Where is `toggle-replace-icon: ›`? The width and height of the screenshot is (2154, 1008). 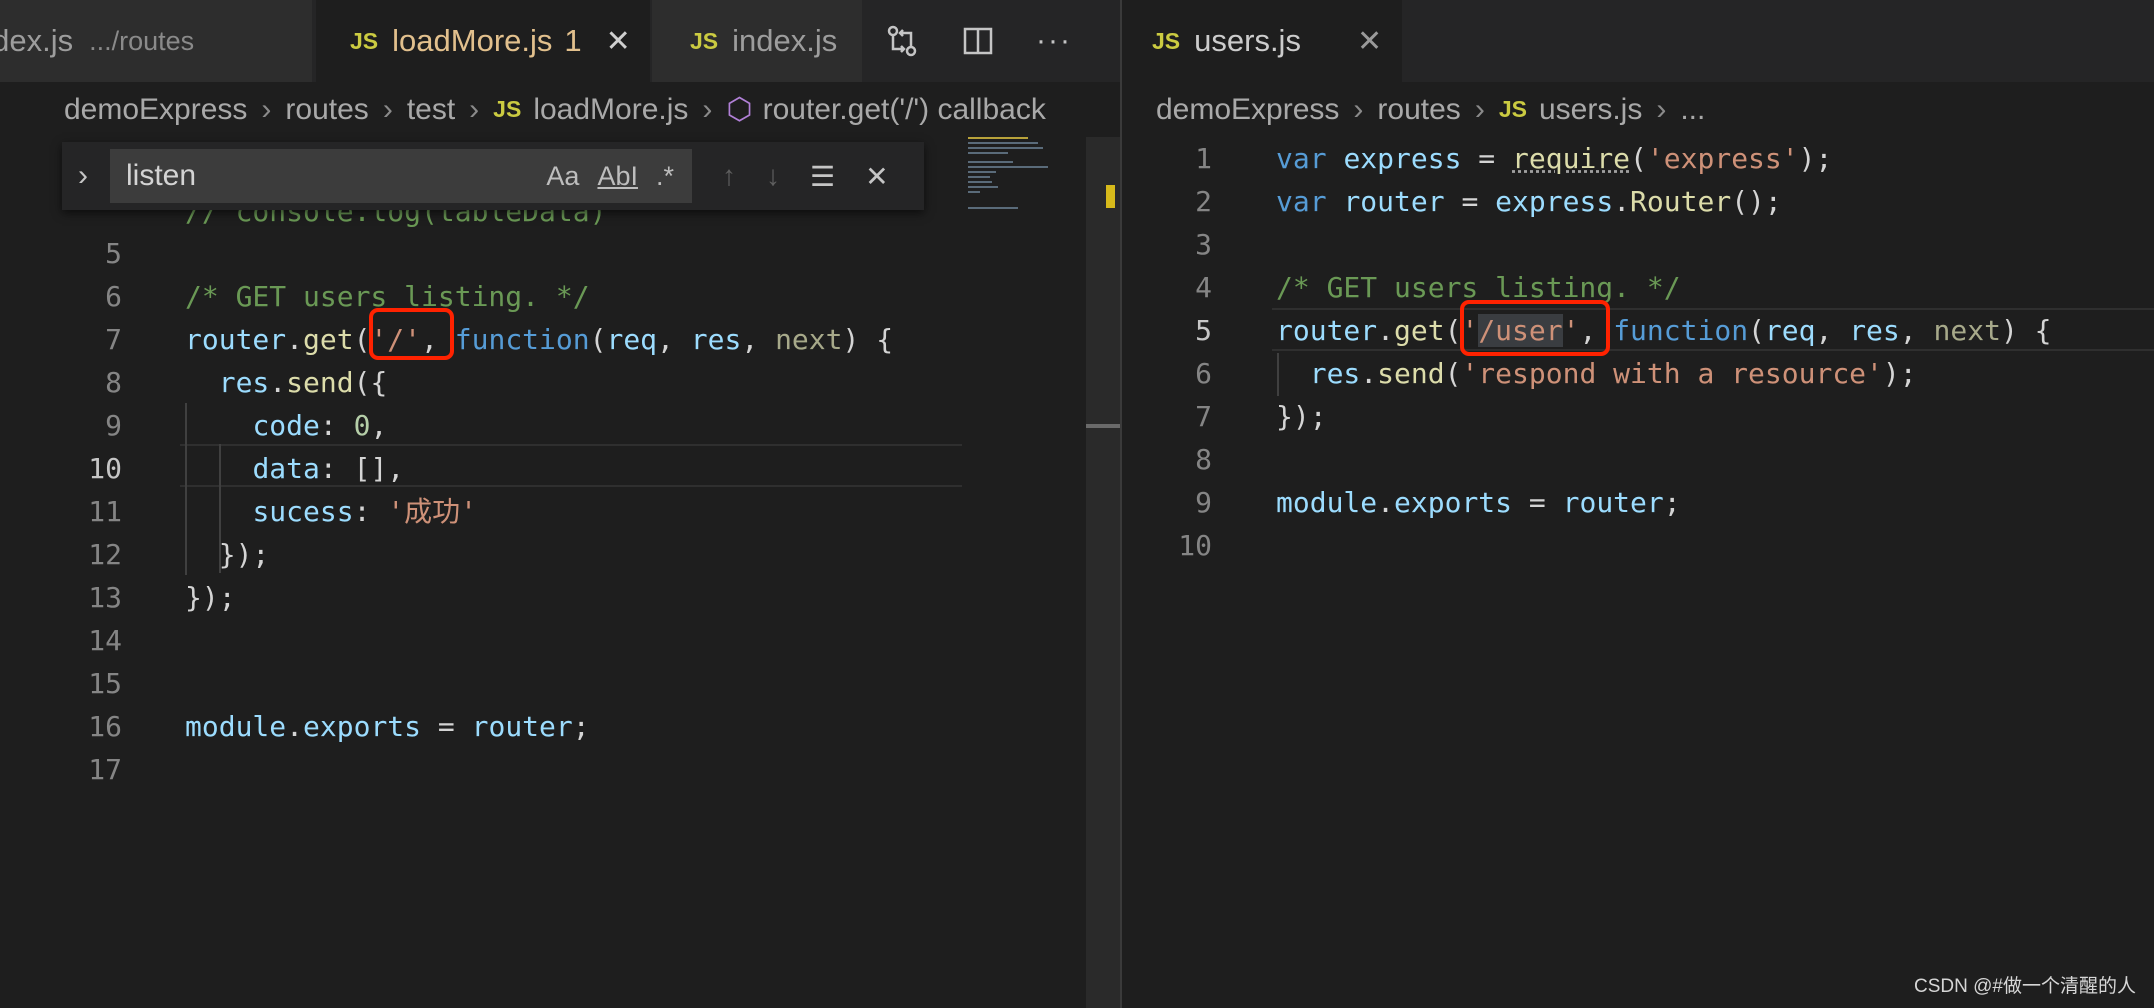
toggle-replace-icon: › is located at coordinates (83, 176).